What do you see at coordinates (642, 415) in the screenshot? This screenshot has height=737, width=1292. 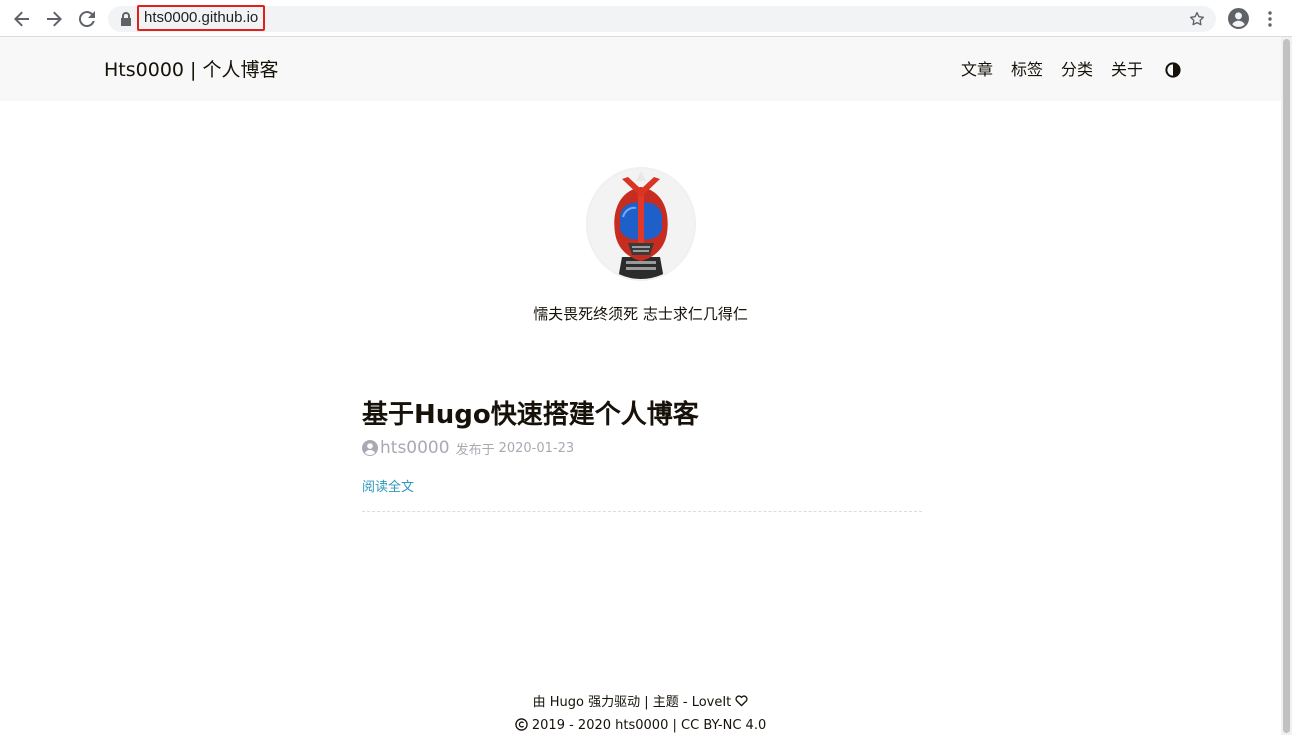 I see `post-title: 基于Hugo快速搭建个人博客` at bounding box center [642, 415].